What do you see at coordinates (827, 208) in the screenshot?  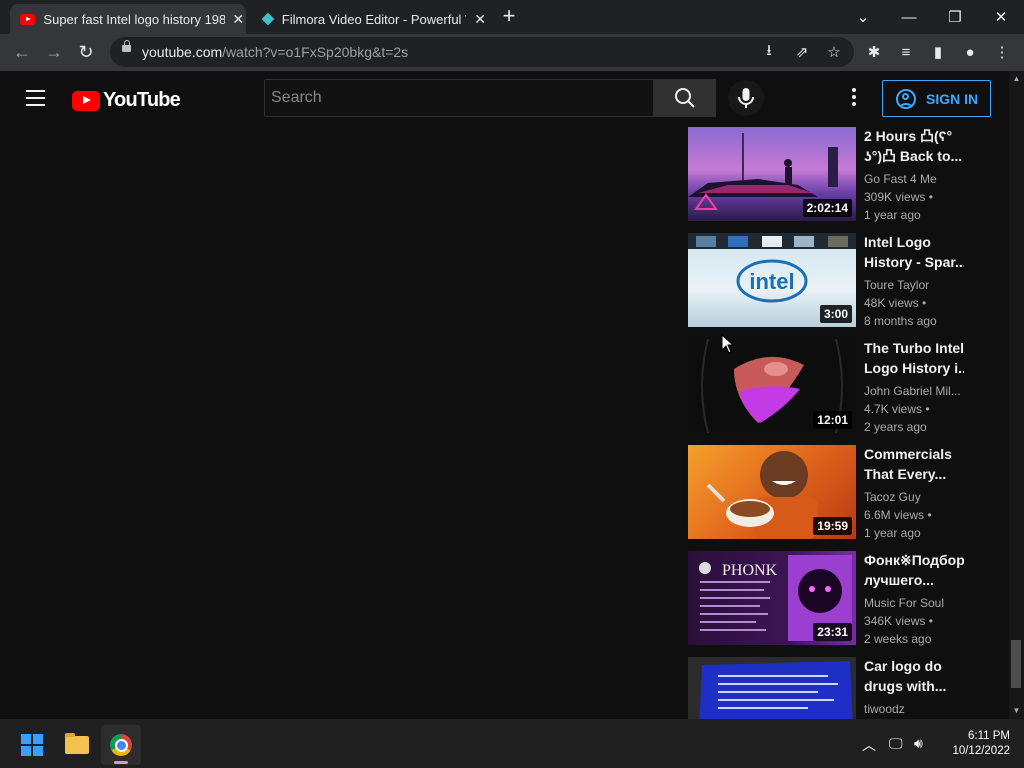 I see `duration-badge: 2:02:14` at bounding box center [827, 208].